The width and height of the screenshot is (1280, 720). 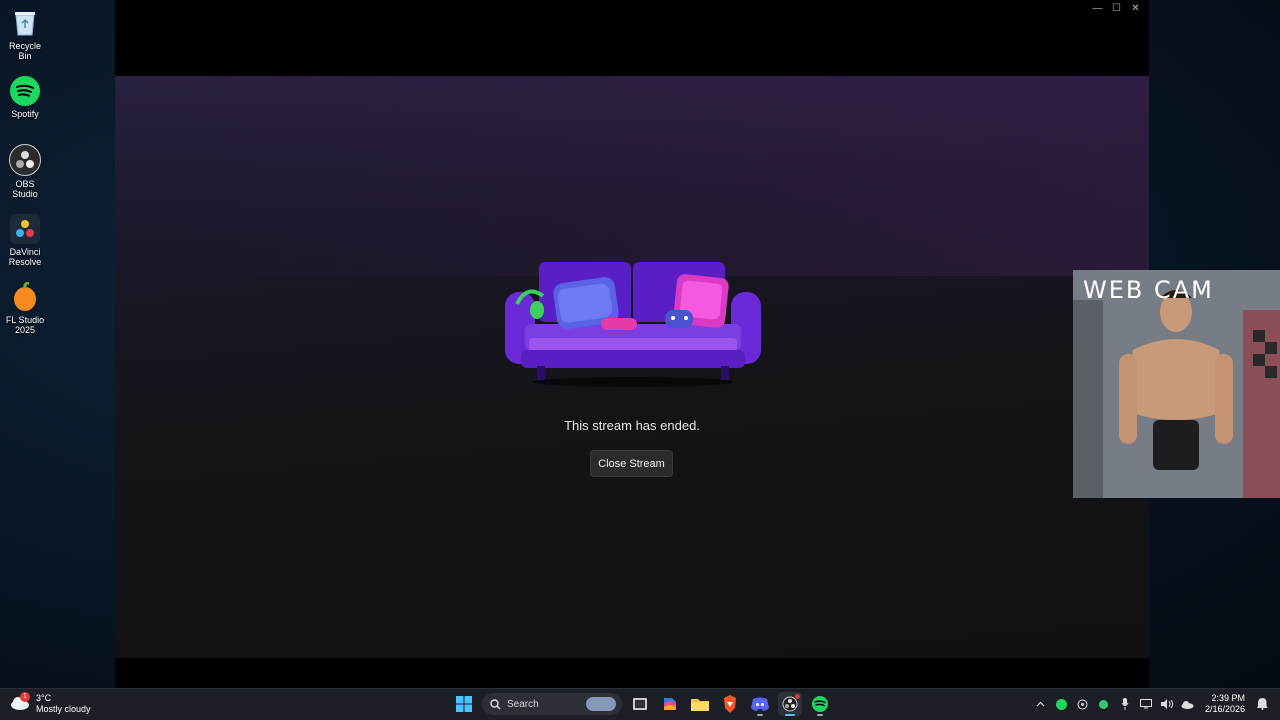 What do you see at coordinates (1167, 704) in the screenshot?
I see `volume-icon` at bounding box center [1167, 704].